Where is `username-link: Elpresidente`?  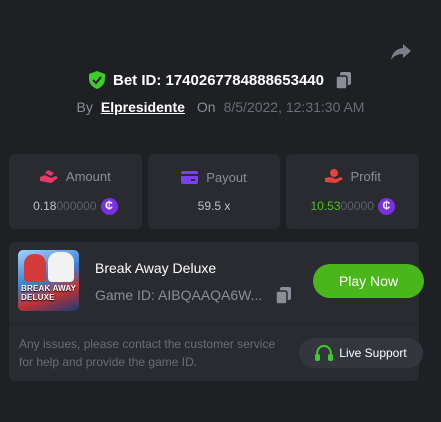 username-link: Elpresidente is located at coordinates (143, 107).